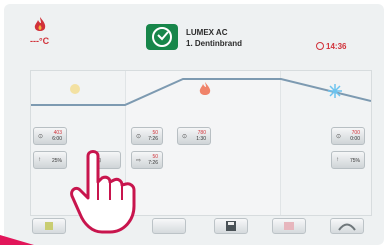  I want to click on hold-icon: ⊙, so click(185, 137).